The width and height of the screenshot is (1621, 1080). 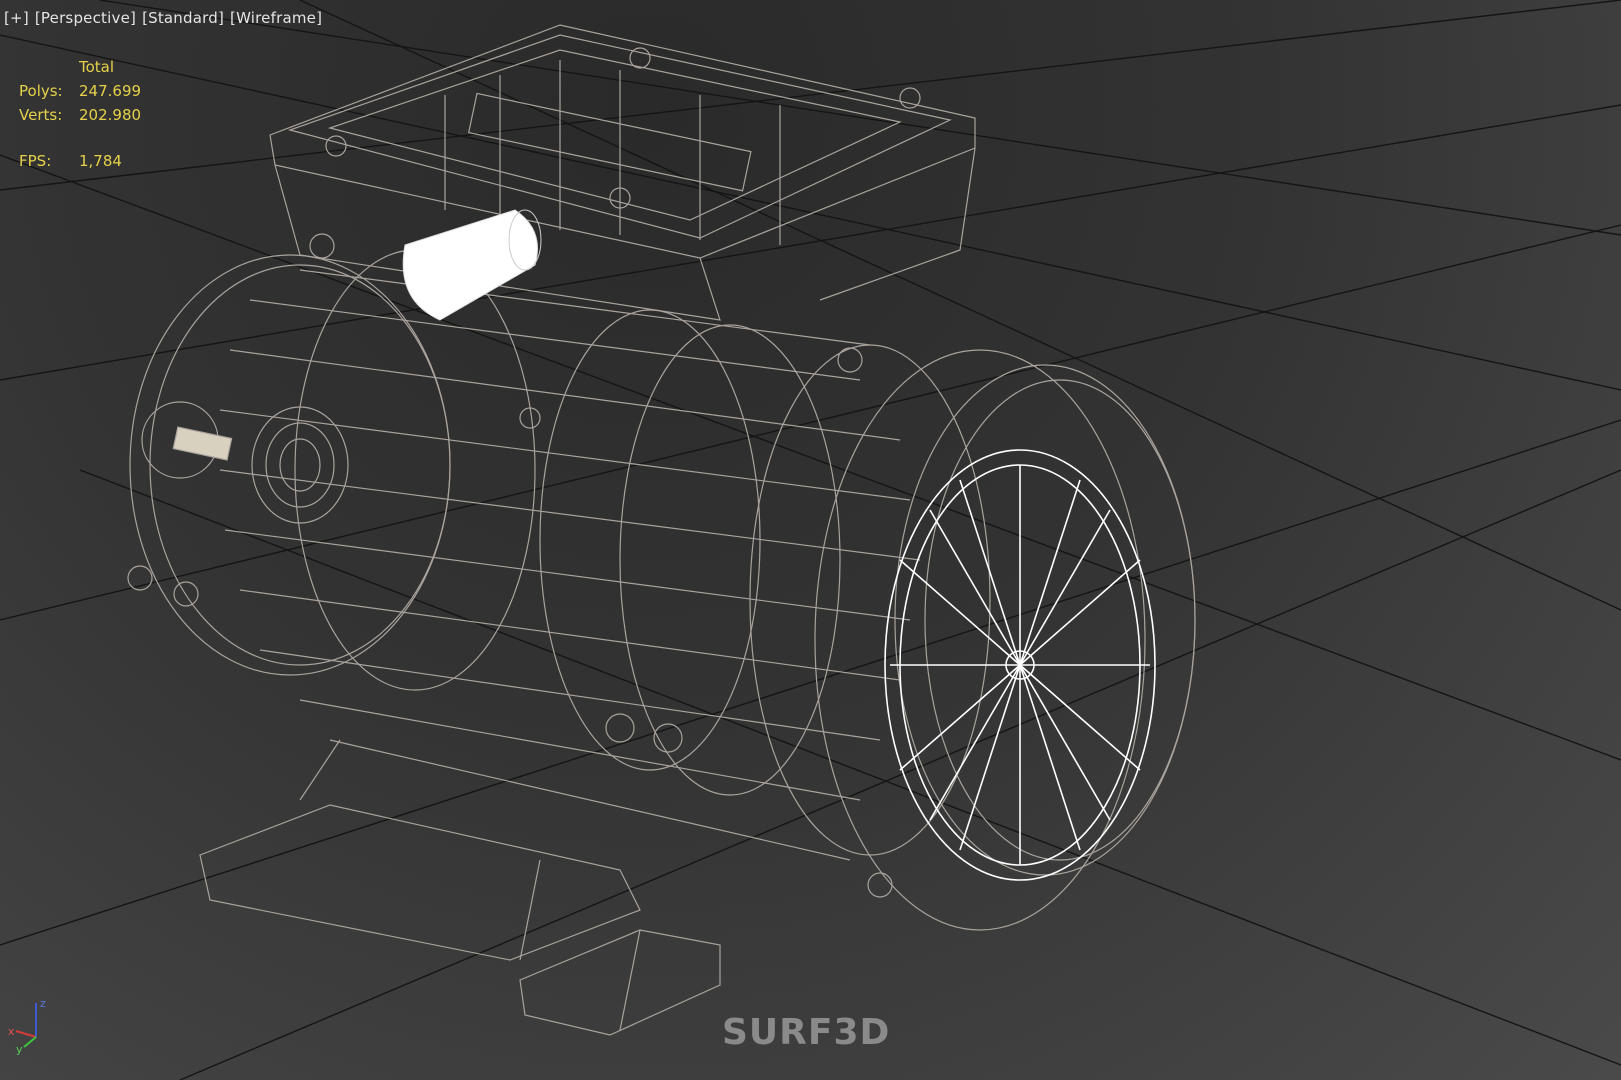 I want to click on axis-x-label: x, so click(x=11, y=1031).